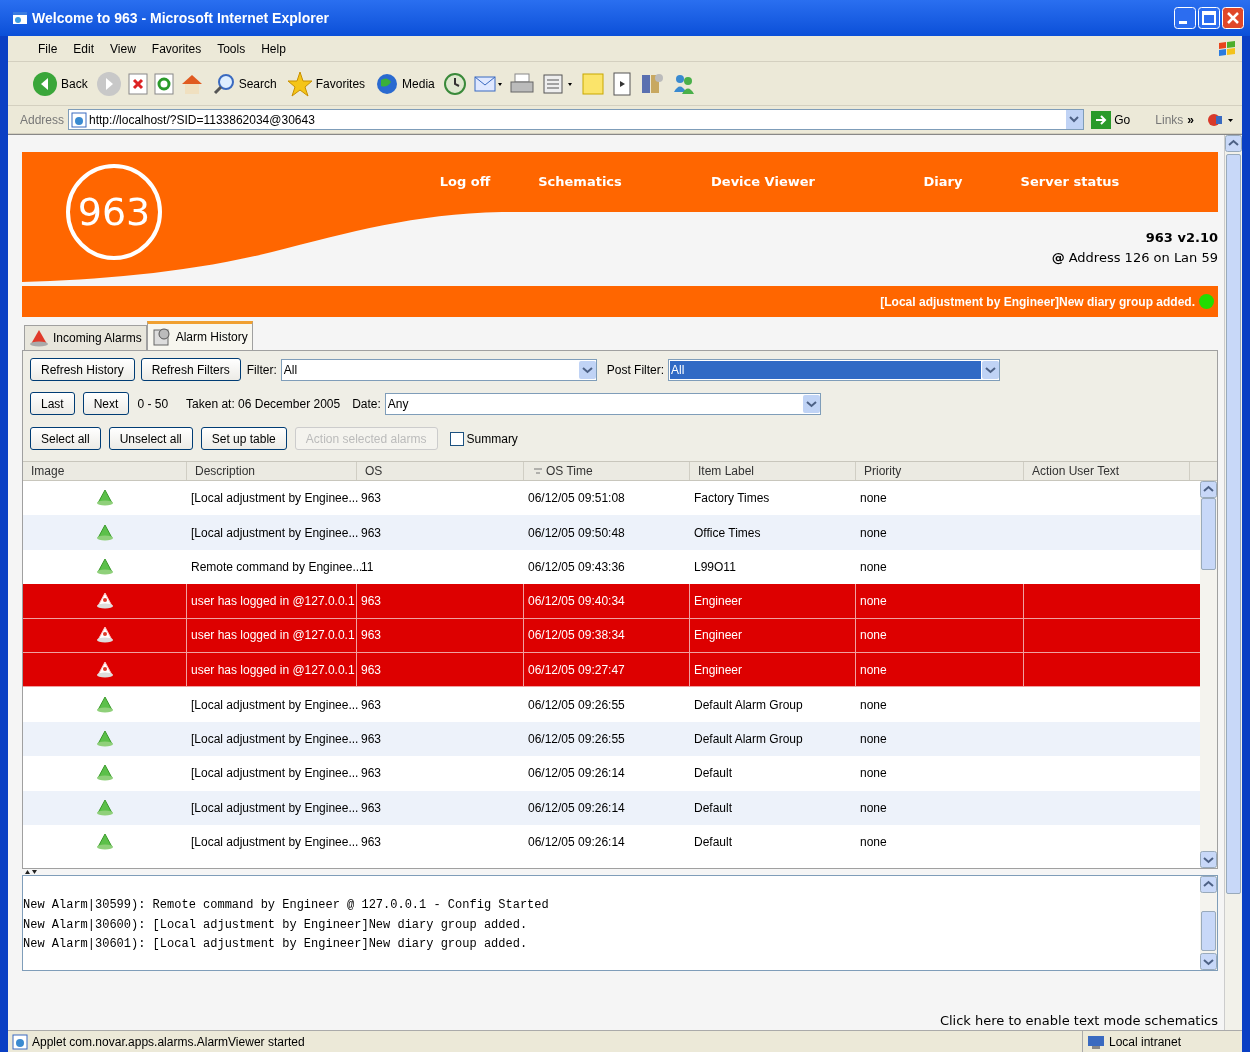  What do you see at coordinates (367, 568) in the screenshot?
I see `table-cell-text: 11` at bounding box center [367, 568].